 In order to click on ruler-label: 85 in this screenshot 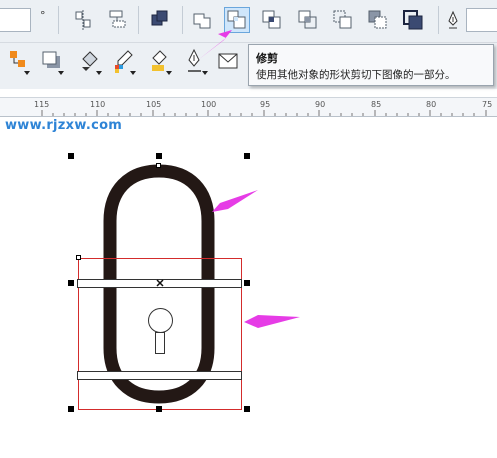, I will do `click(376, 104)`.